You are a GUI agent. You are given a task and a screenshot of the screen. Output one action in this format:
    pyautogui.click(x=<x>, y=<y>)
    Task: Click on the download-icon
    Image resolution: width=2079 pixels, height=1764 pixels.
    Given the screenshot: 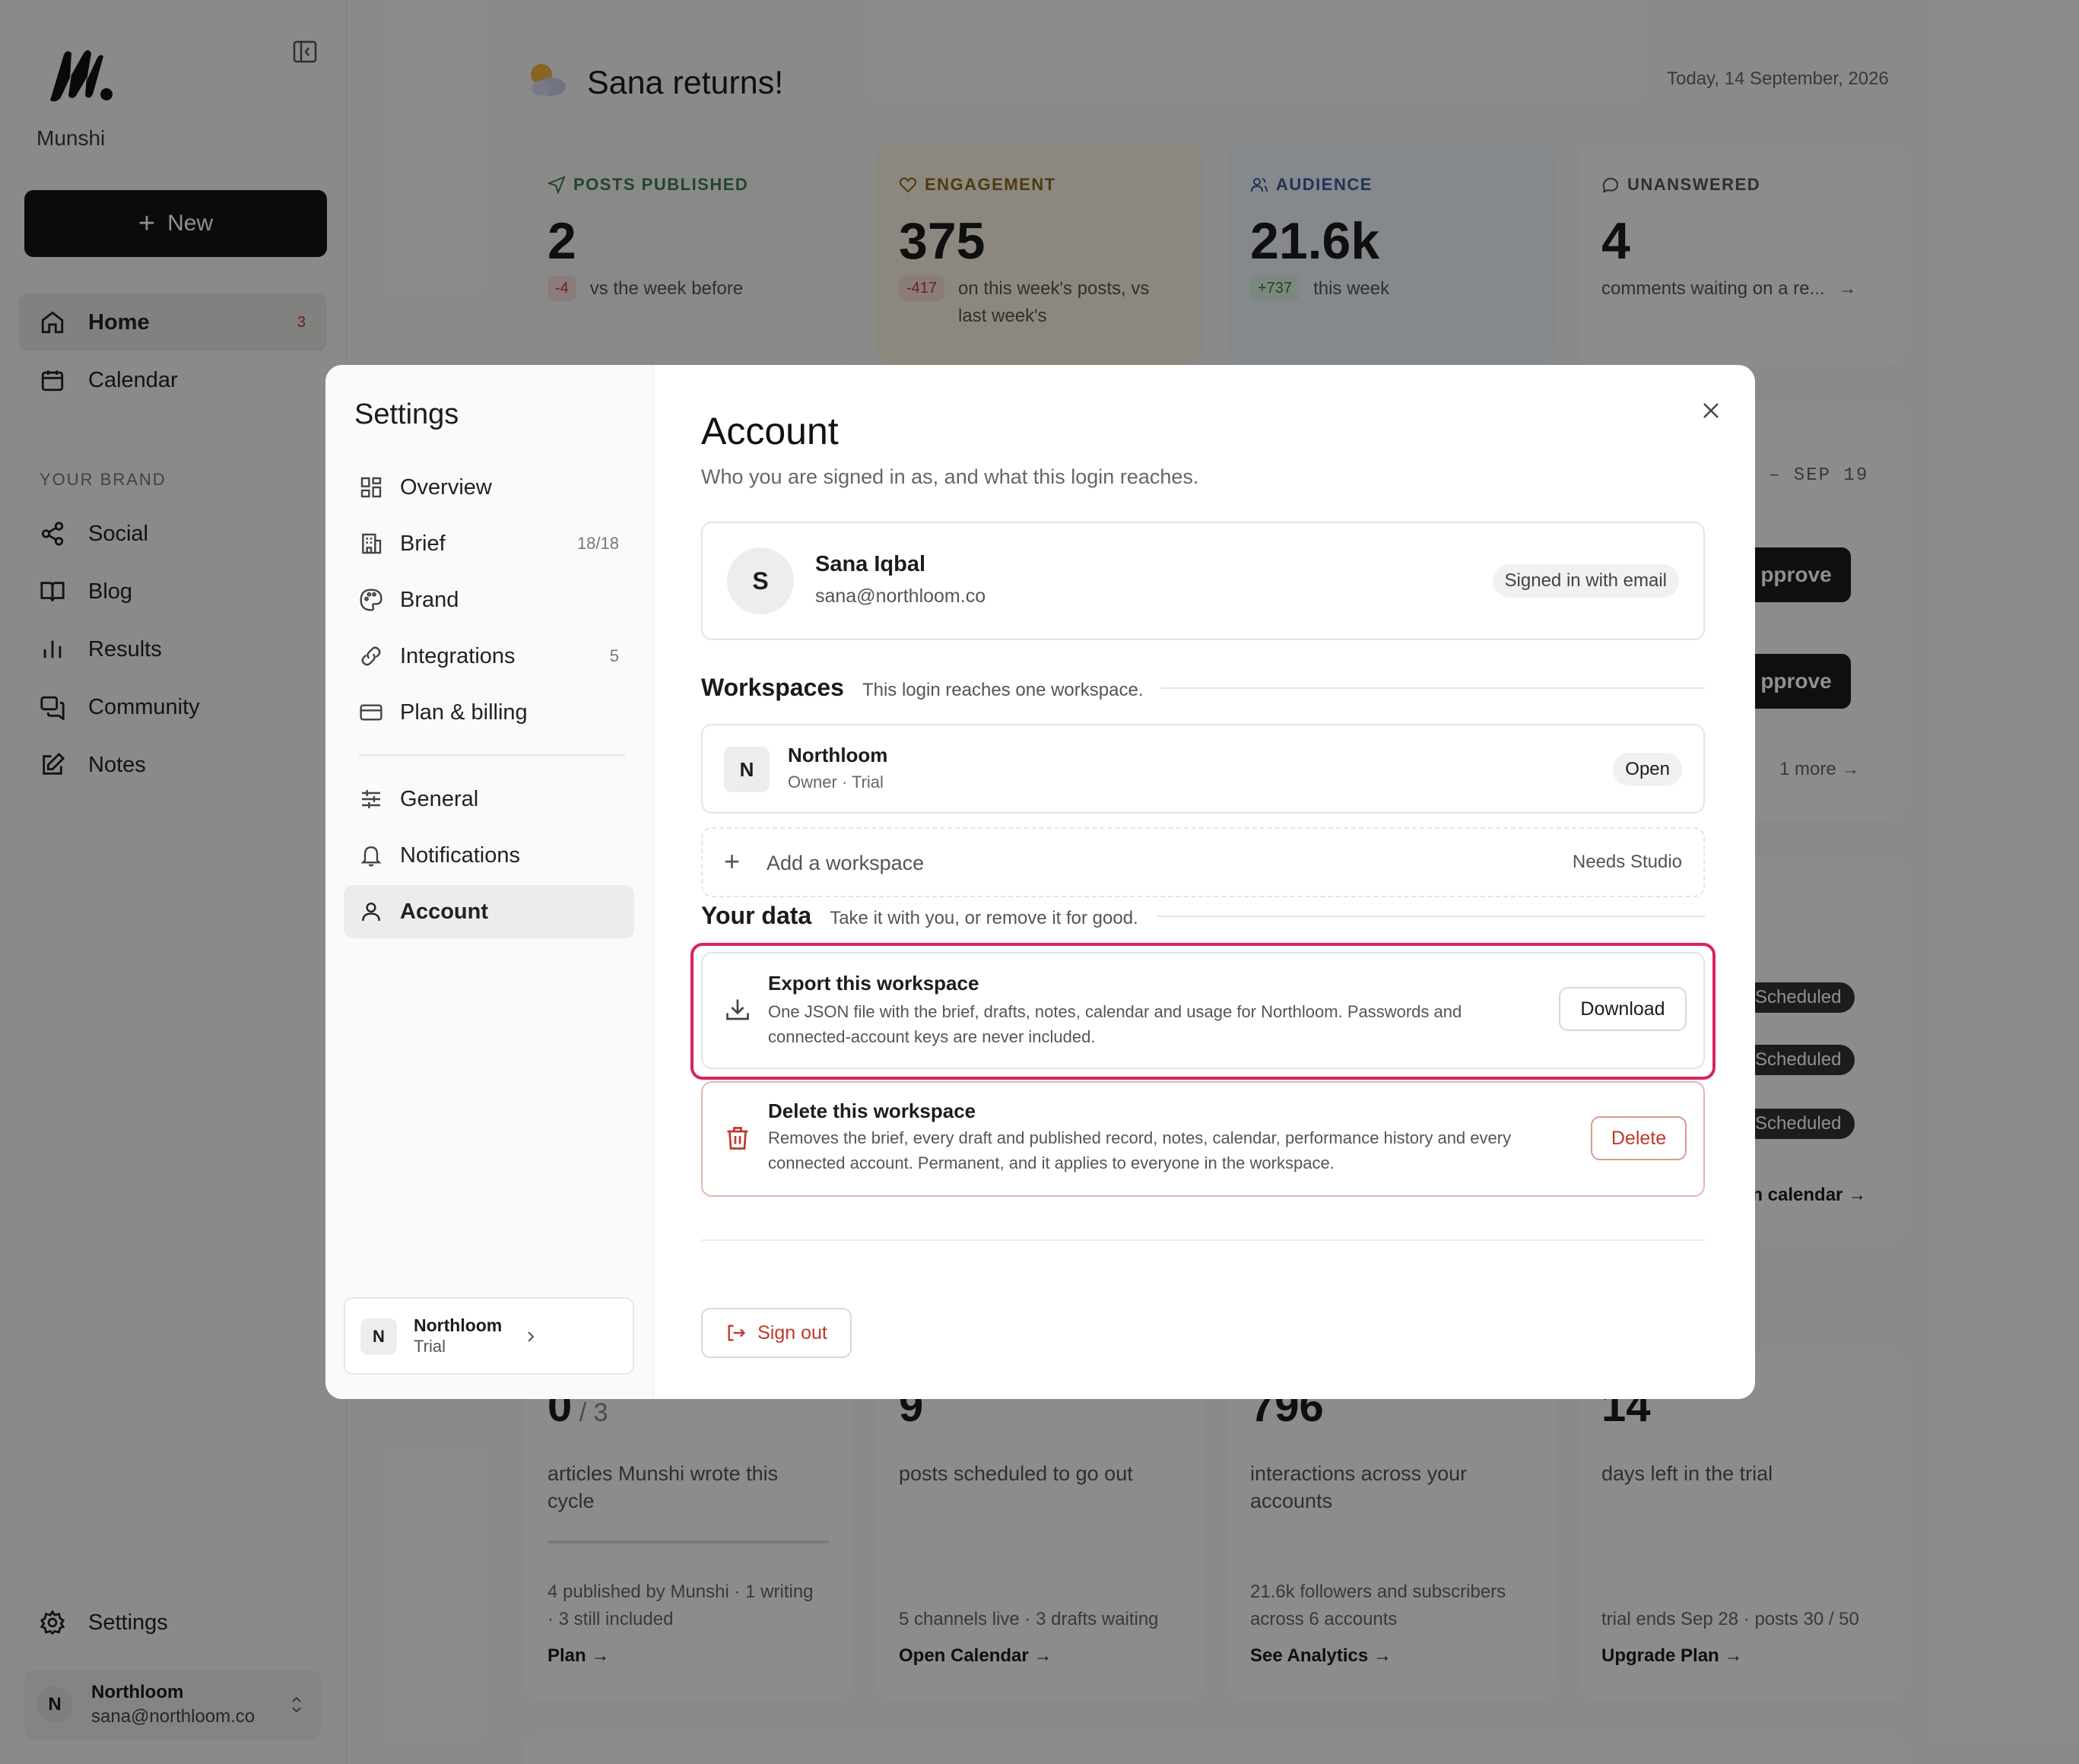 What is the action you would take?
    pyautogui.click(x=737, y=1010)
    